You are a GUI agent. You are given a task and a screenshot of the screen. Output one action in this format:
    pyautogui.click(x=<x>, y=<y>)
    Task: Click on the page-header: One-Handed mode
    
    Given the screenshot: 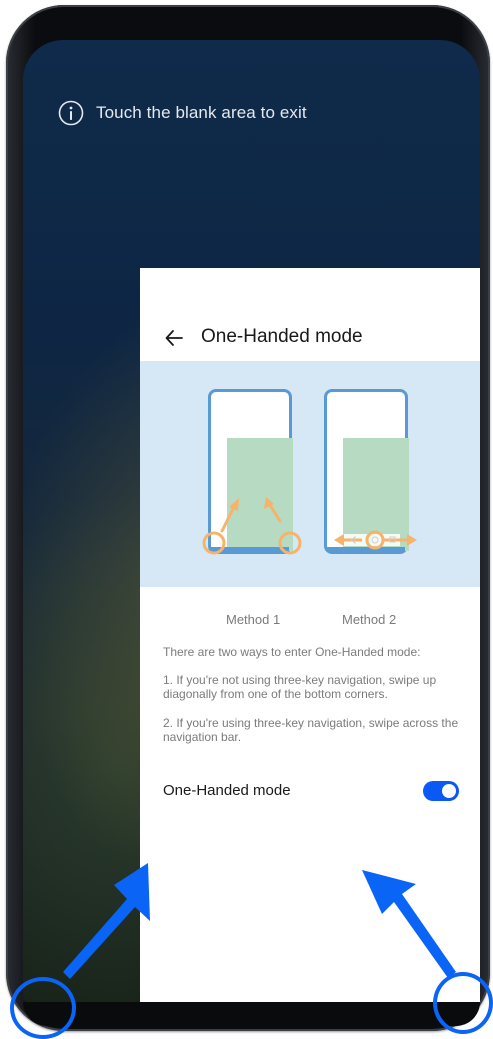 What is the action you would take?
    pyautogui.click(x=310, y=338)
    